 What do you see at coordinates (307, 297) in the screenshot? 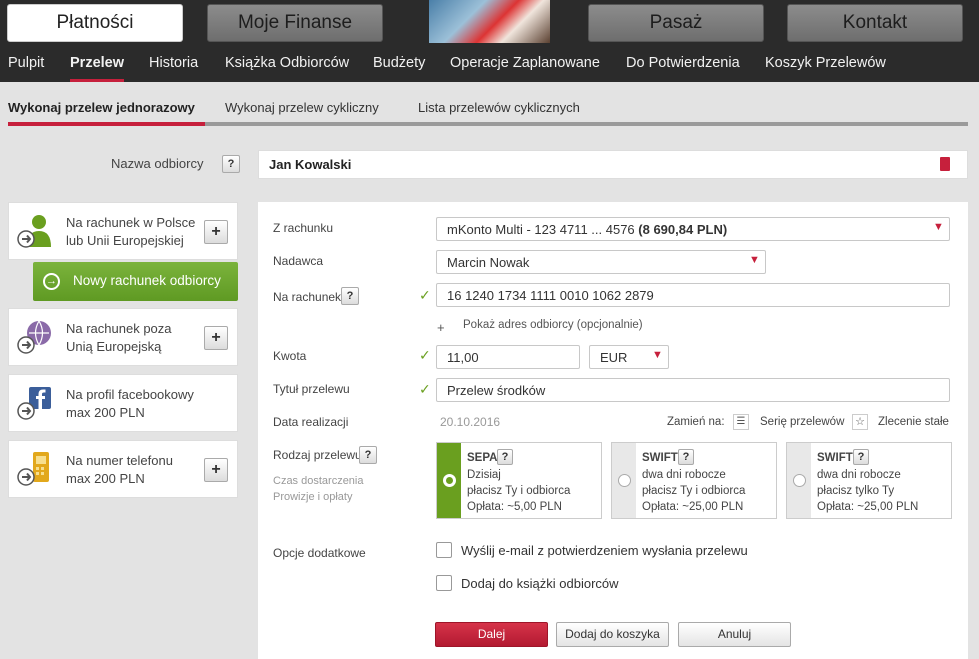
I see `to-account-label: Na rachunek` at bounding box center [307, 297].